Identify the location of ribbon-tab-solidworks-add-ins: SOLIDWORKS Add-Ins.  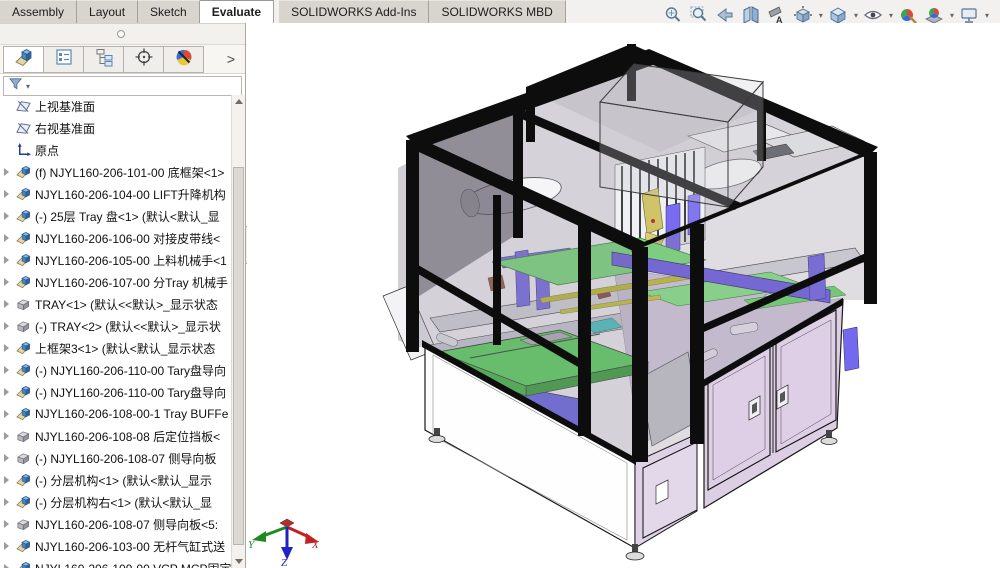
(354, 12).